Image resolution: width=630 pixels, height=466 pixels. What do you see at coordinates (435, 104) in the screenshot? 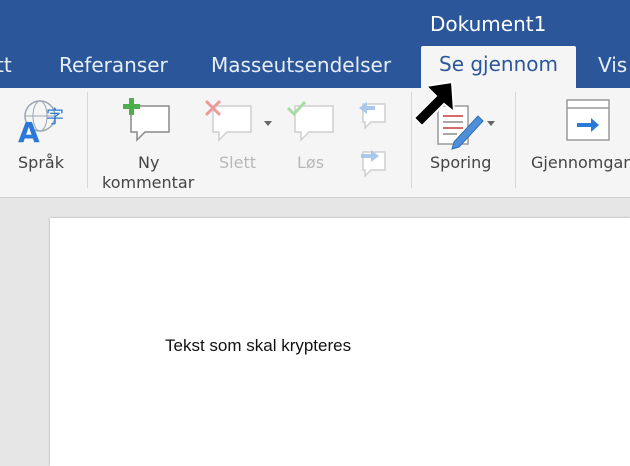
I see `arrow-pointer-icon` at bounding box center [435, 104].